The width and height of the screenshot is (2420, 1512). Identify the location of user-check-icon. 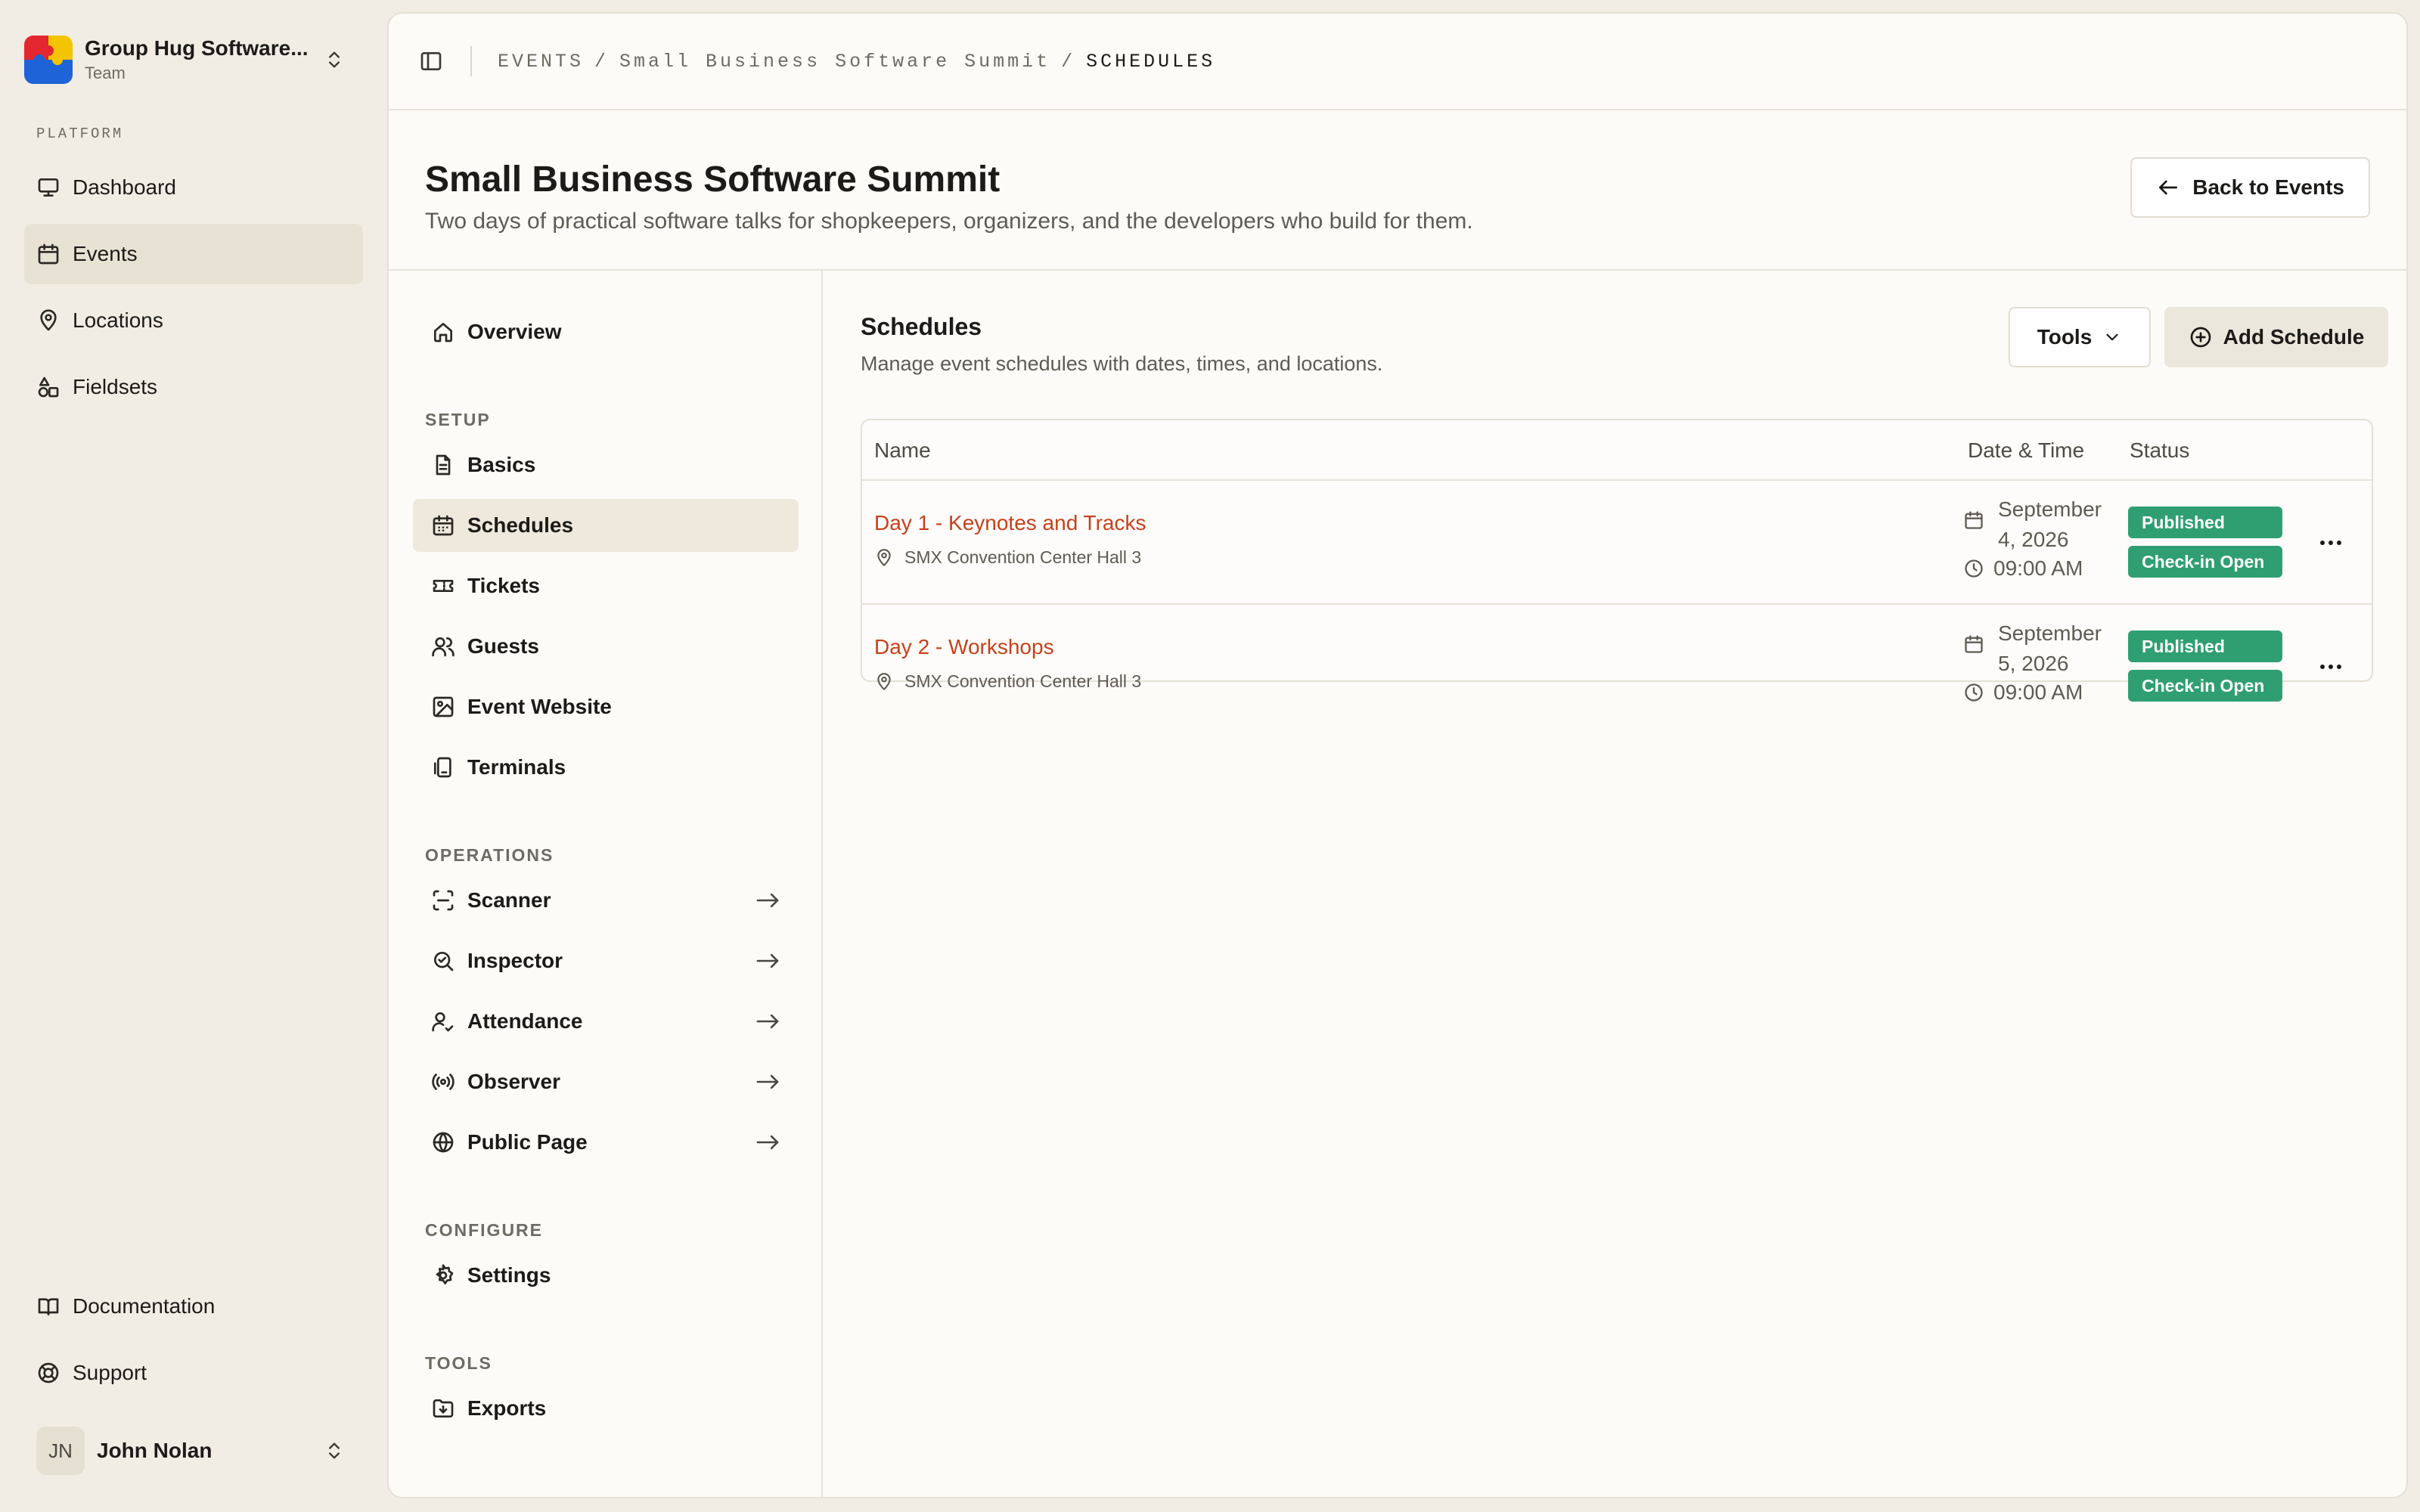
(443, 1021).